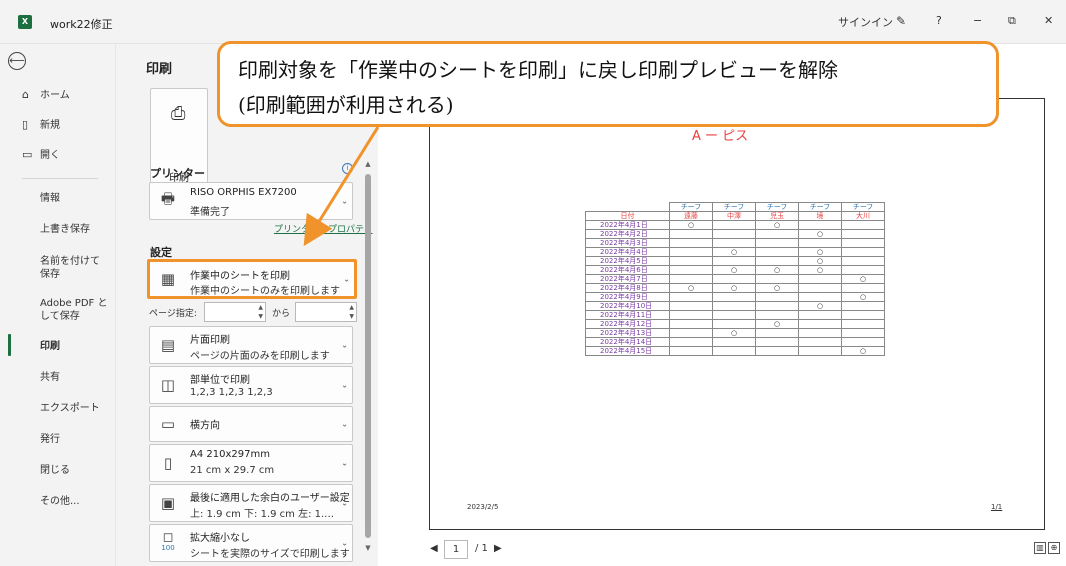 The height and width of the screenshot is (566, 1066). I want to click on table-row: 2022年4月15日 ○, so click(735, 351).